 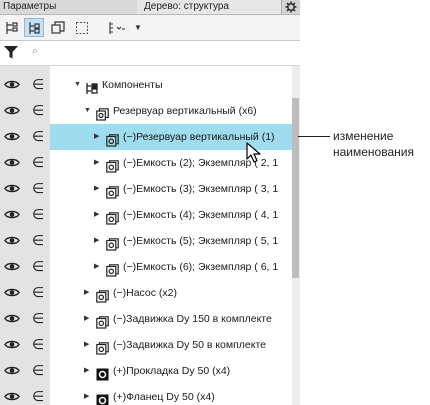 I want to click on select-frame-icon, so click(x=82, y=27).